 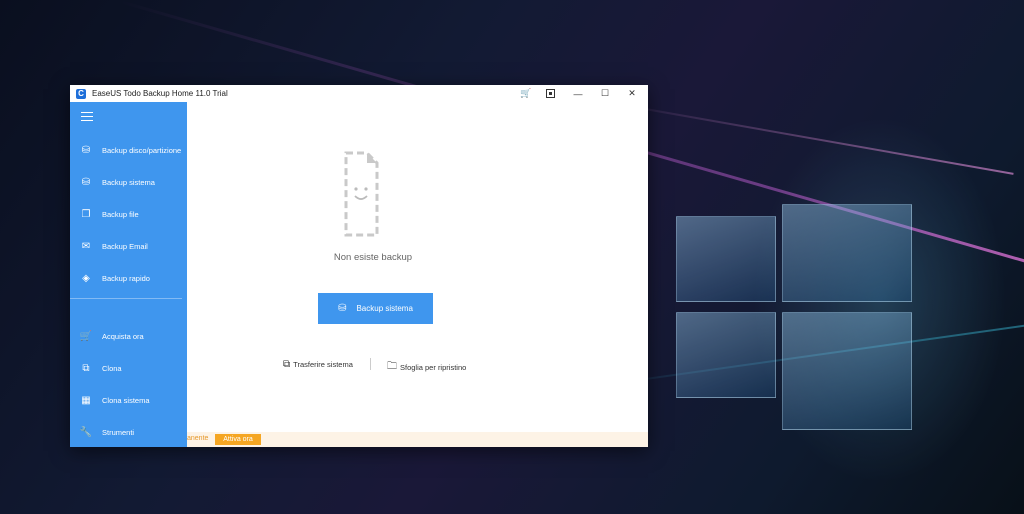 I want to click on link-label: Sfoglia per ripristino, so click(x=433, y=367).